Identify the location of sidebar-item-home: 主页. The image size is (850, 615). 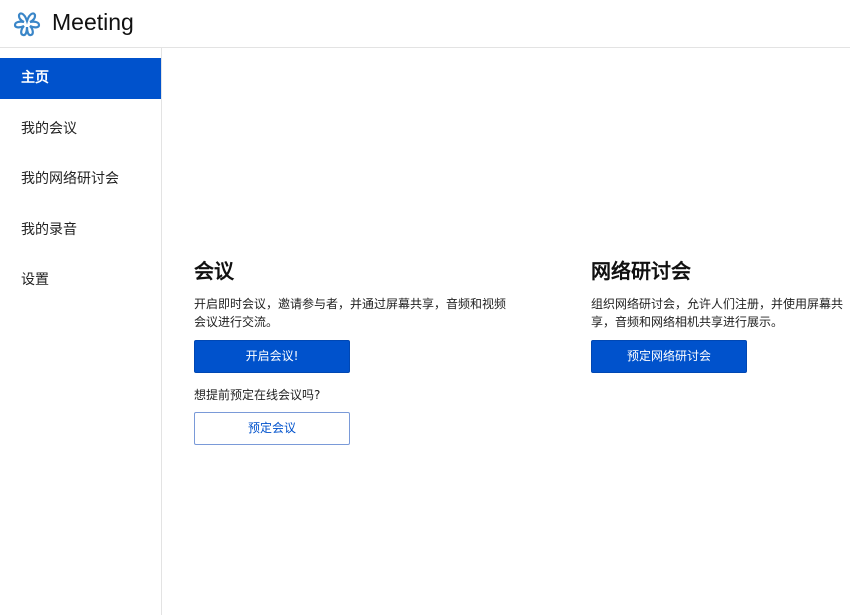
(80, 78).